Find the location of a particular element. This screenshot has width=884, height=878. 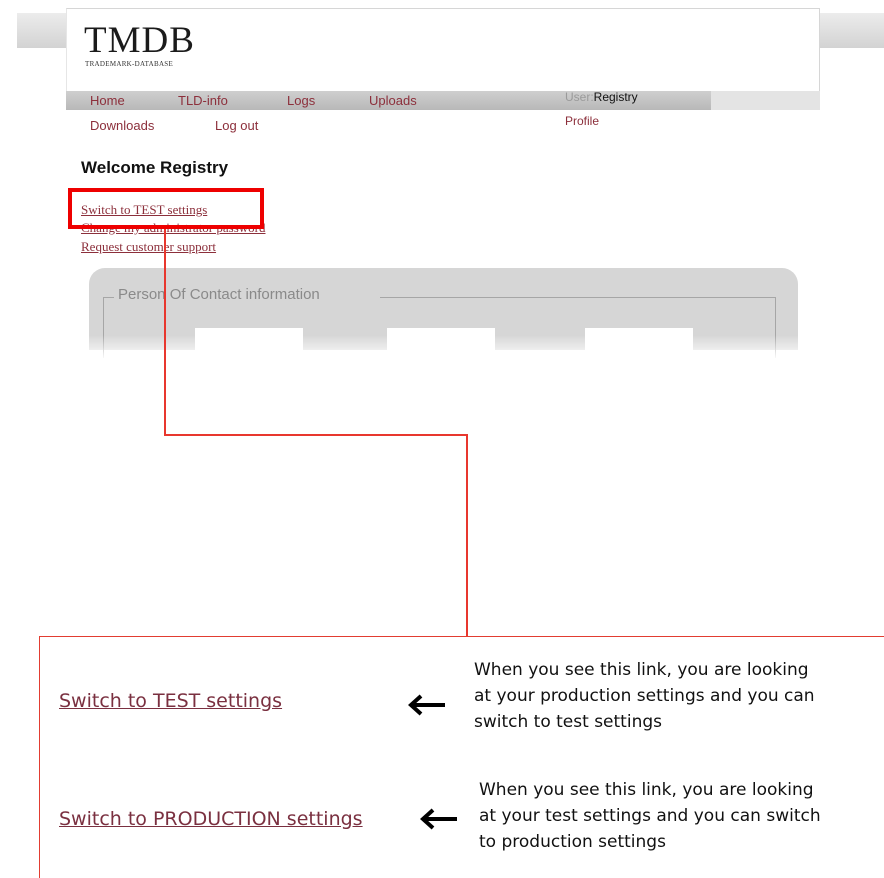

customer-support-link: Request customer support is located at coordinates (148, 247).